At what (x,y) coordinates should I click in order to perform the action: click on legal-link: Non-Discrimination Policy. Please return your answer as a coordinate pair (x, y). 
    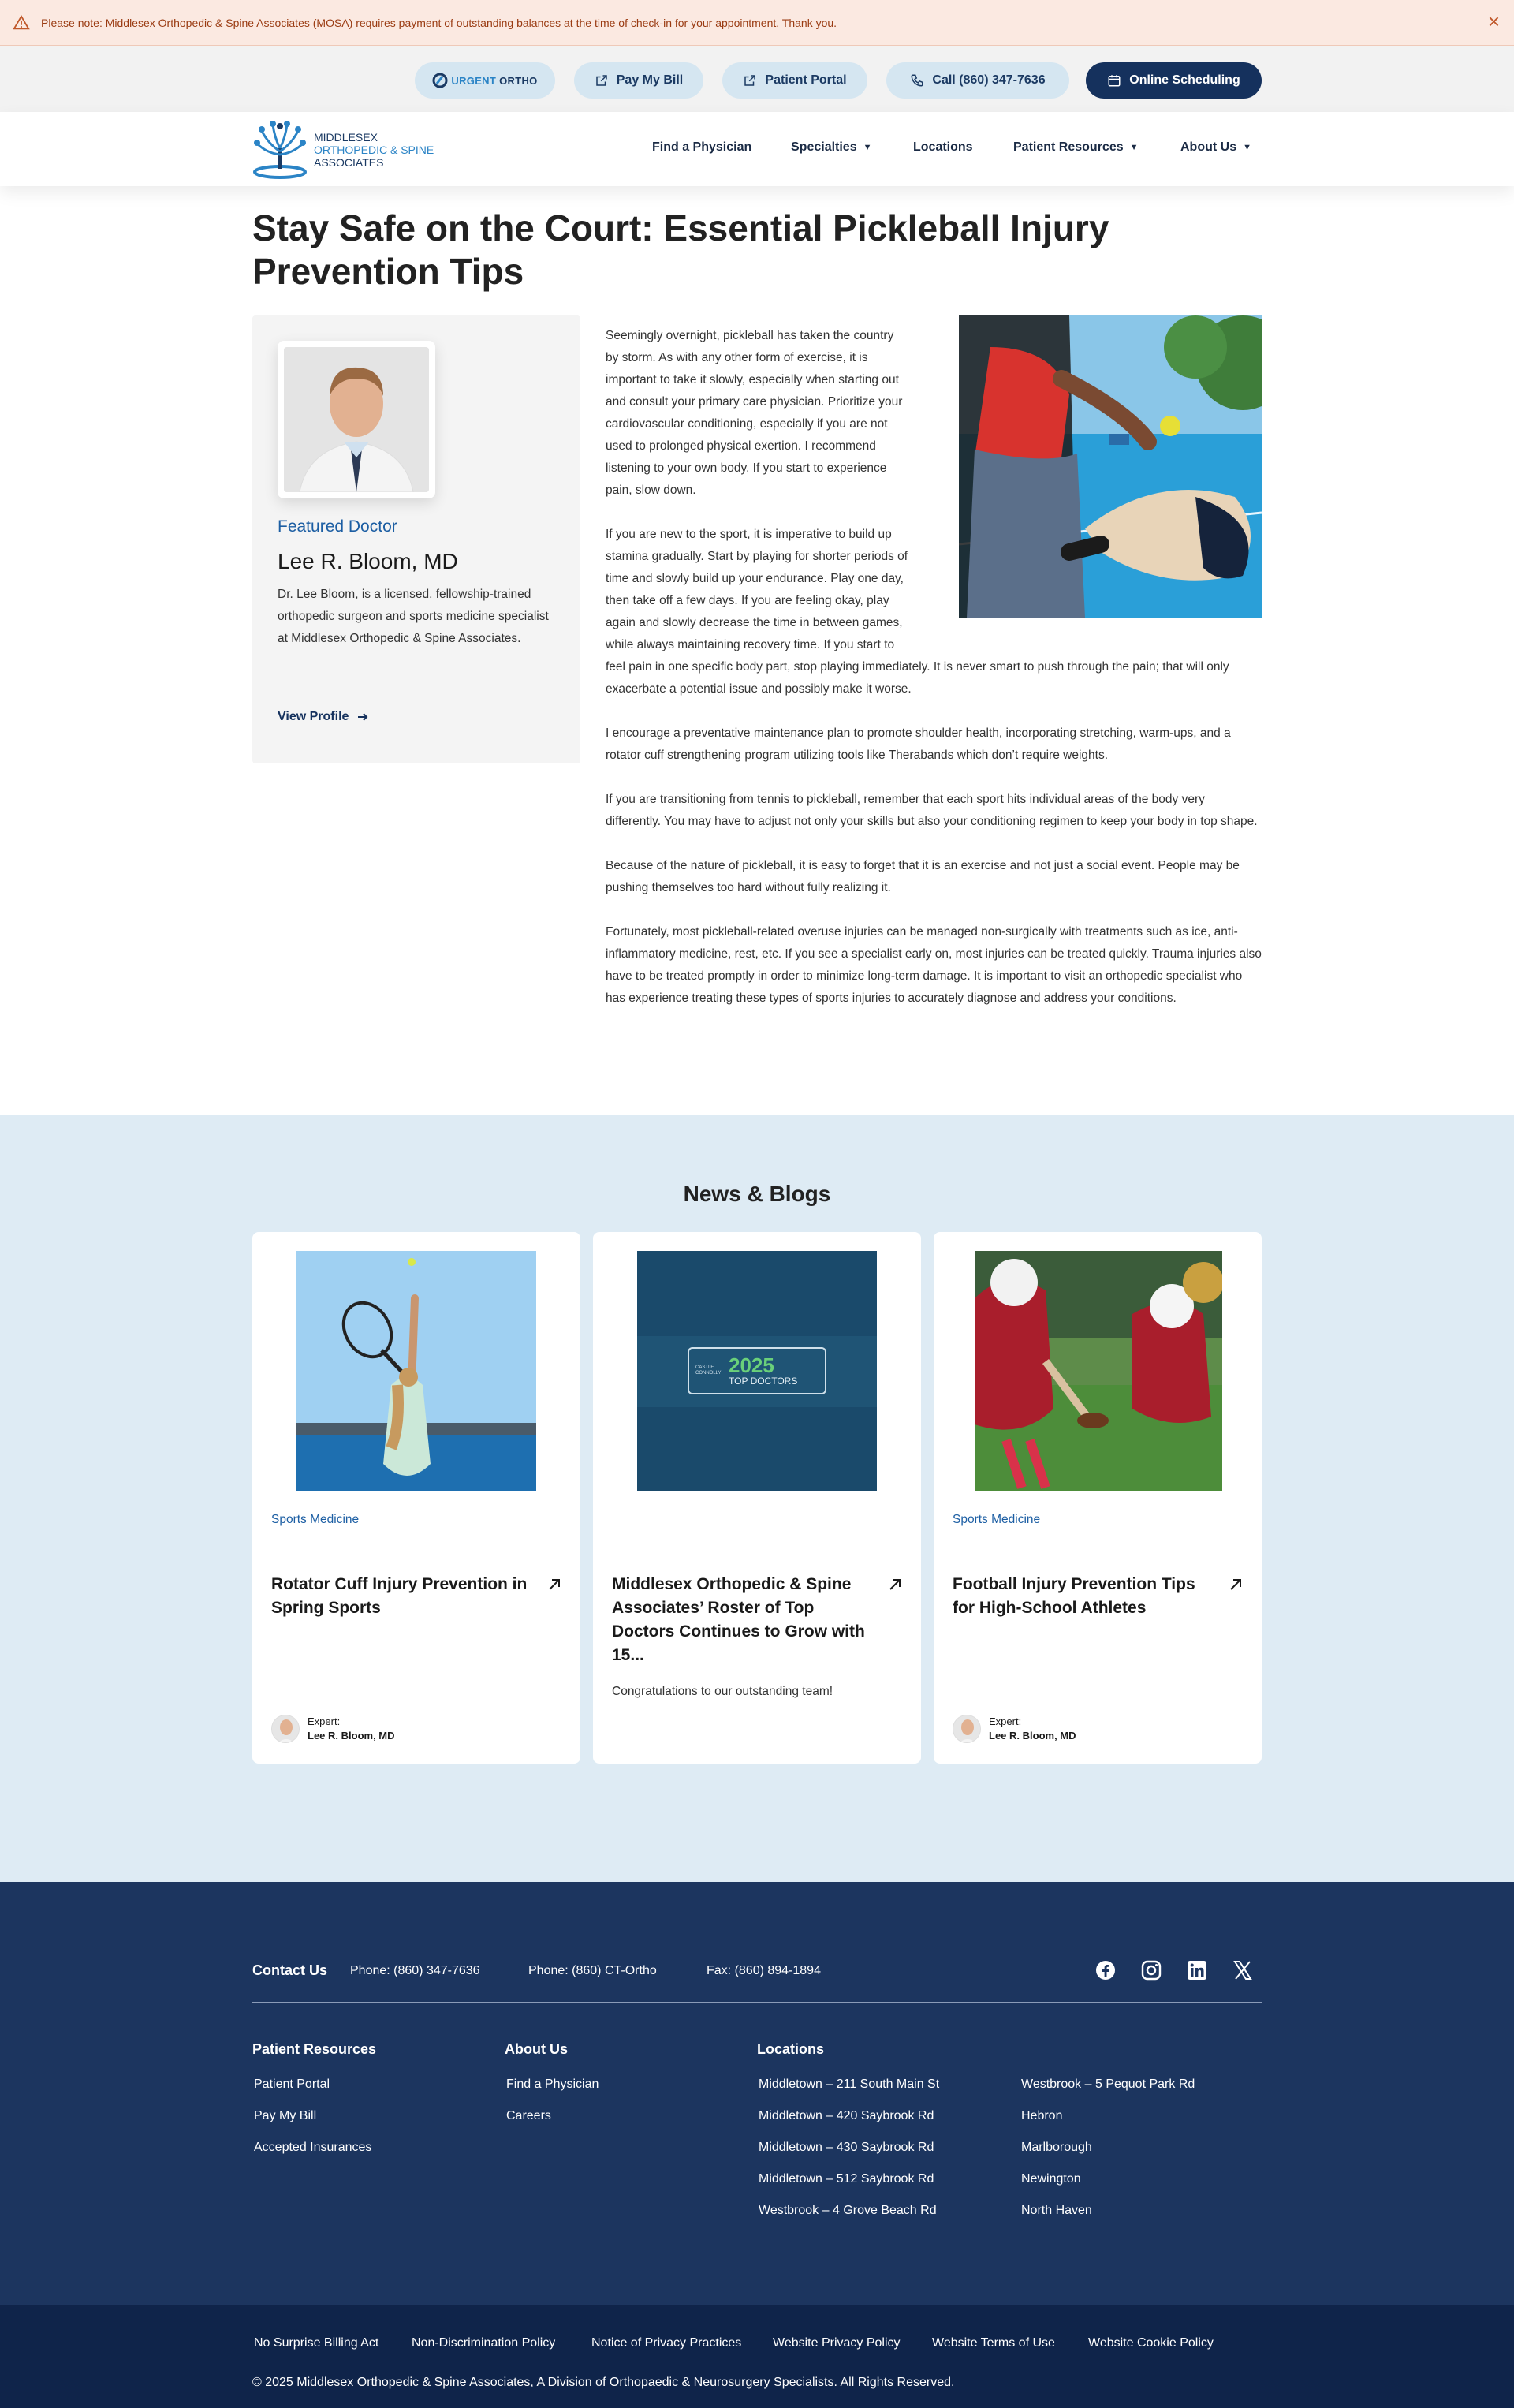
    Looking at the image, I should click on (483, 2343).